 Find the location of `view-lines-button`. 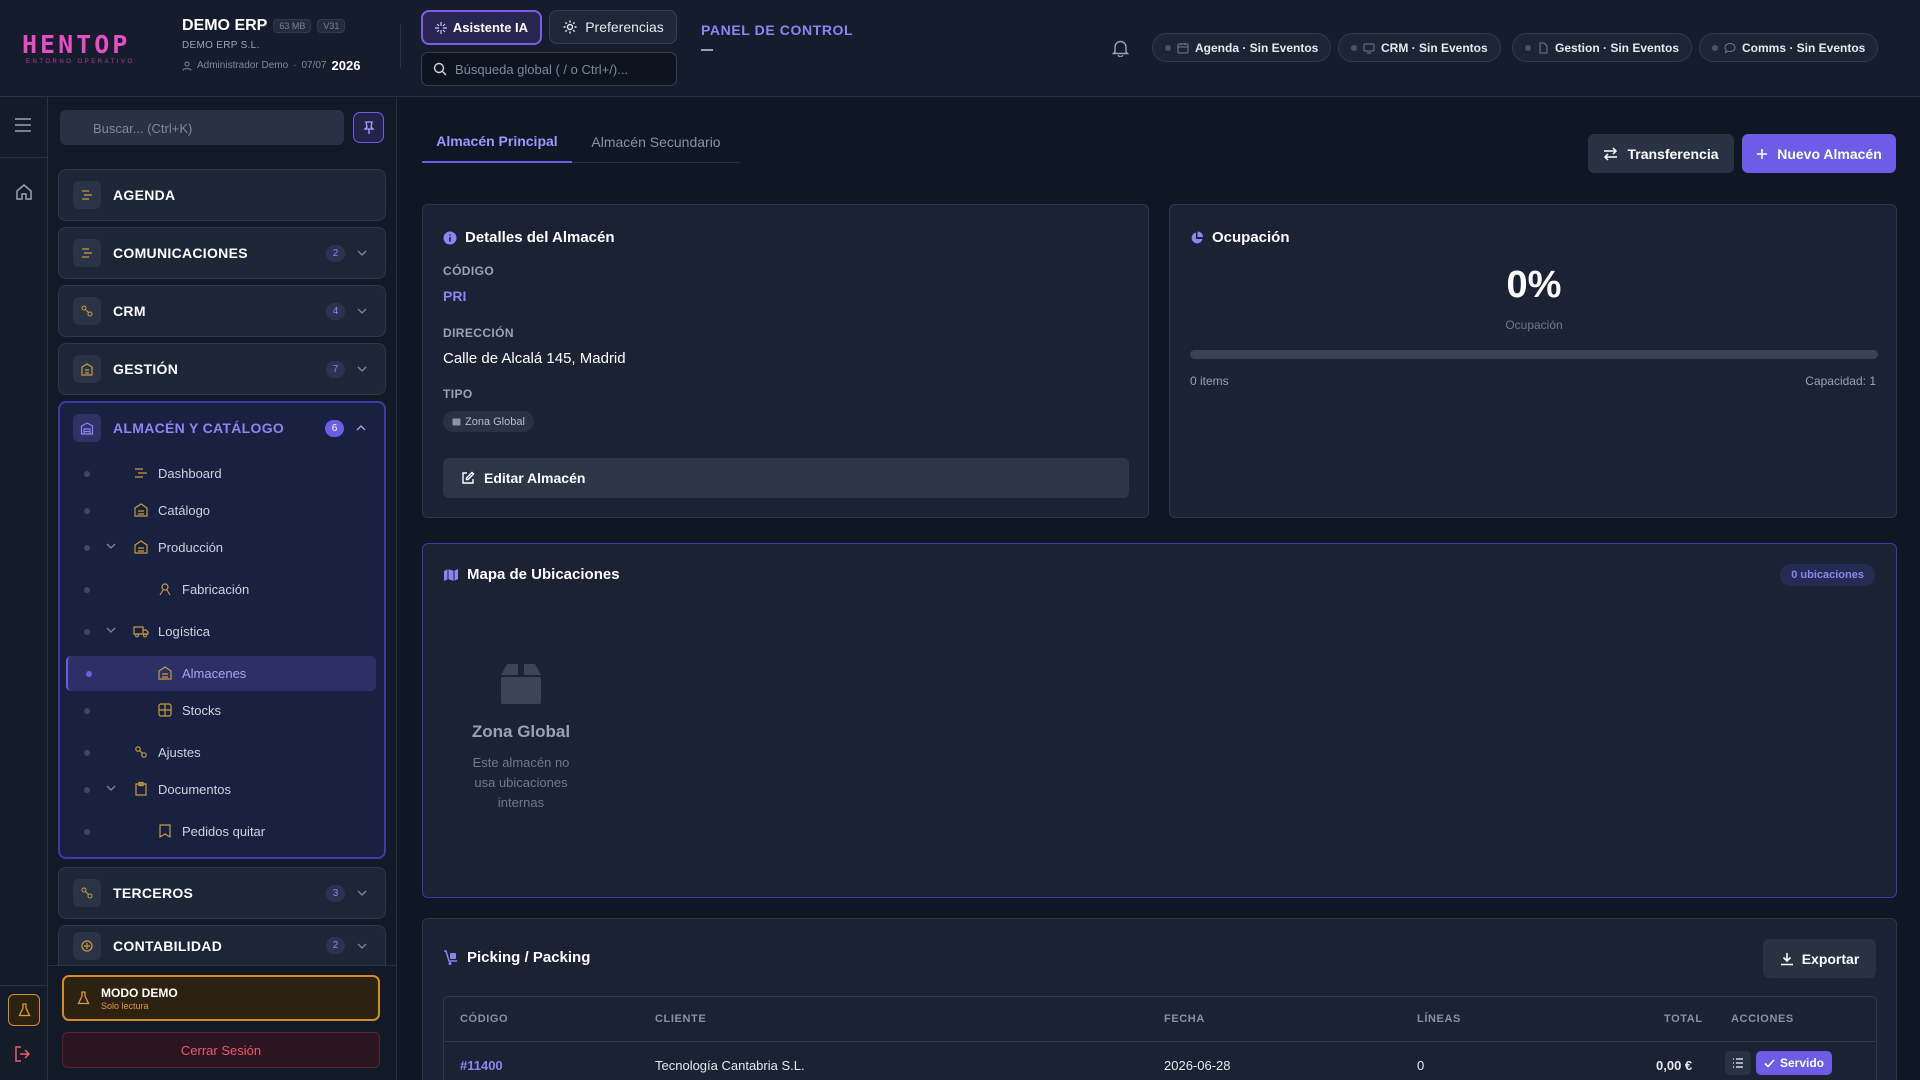

view-lines-button is located at coordinates (1738, 1063).